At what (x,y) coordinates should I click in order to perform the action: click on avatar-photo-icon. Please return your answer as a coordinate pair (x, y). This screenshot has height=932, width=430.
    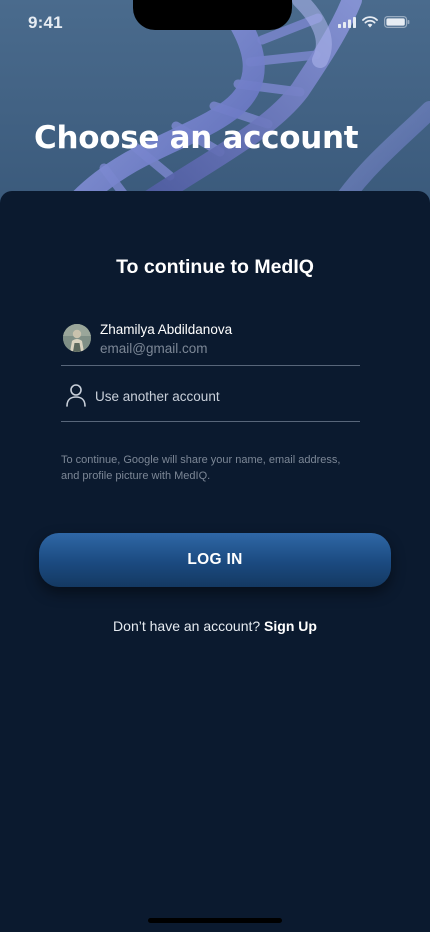
    Looking at the image, I should click on (77, 338).